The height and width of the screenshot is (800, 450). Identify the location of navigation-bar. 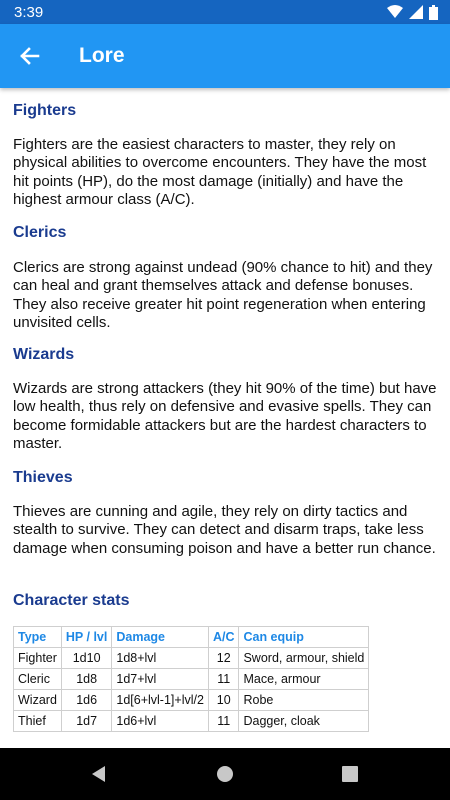
(225, 774).